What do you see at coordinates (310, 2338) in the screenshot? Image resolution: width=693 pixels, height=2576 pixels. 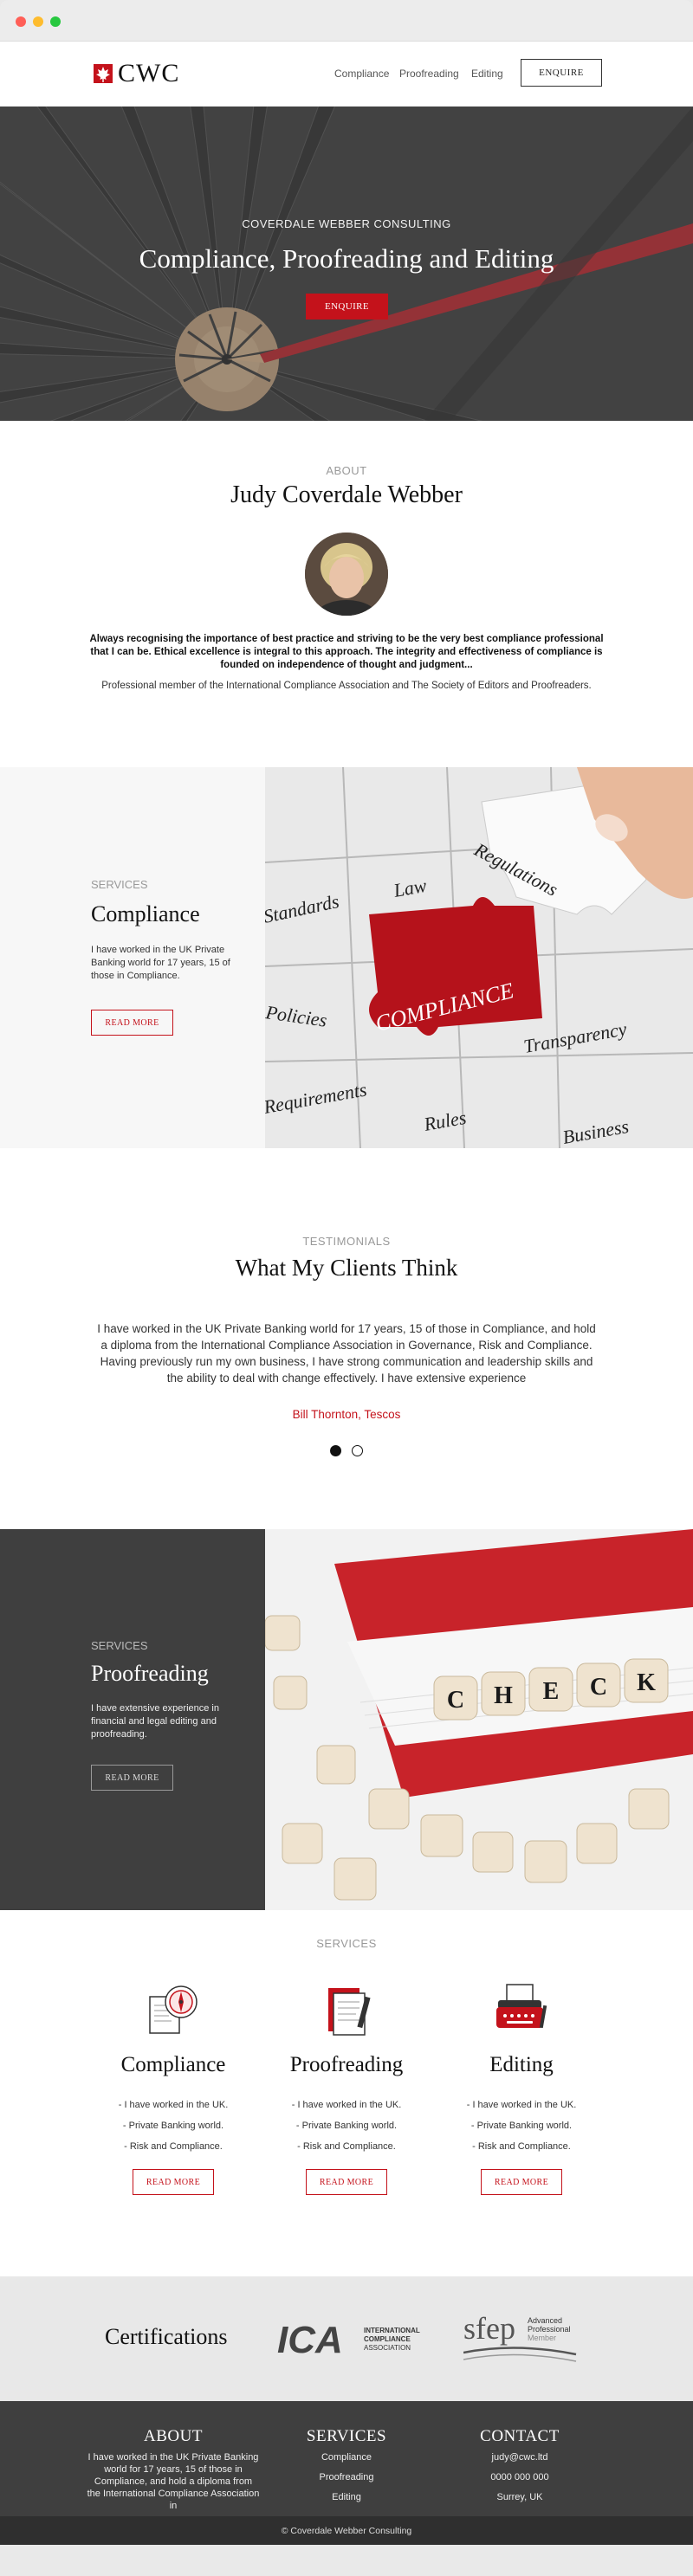 I see `ica-logo-mark: ICA` at bounding box center [310, 2338].